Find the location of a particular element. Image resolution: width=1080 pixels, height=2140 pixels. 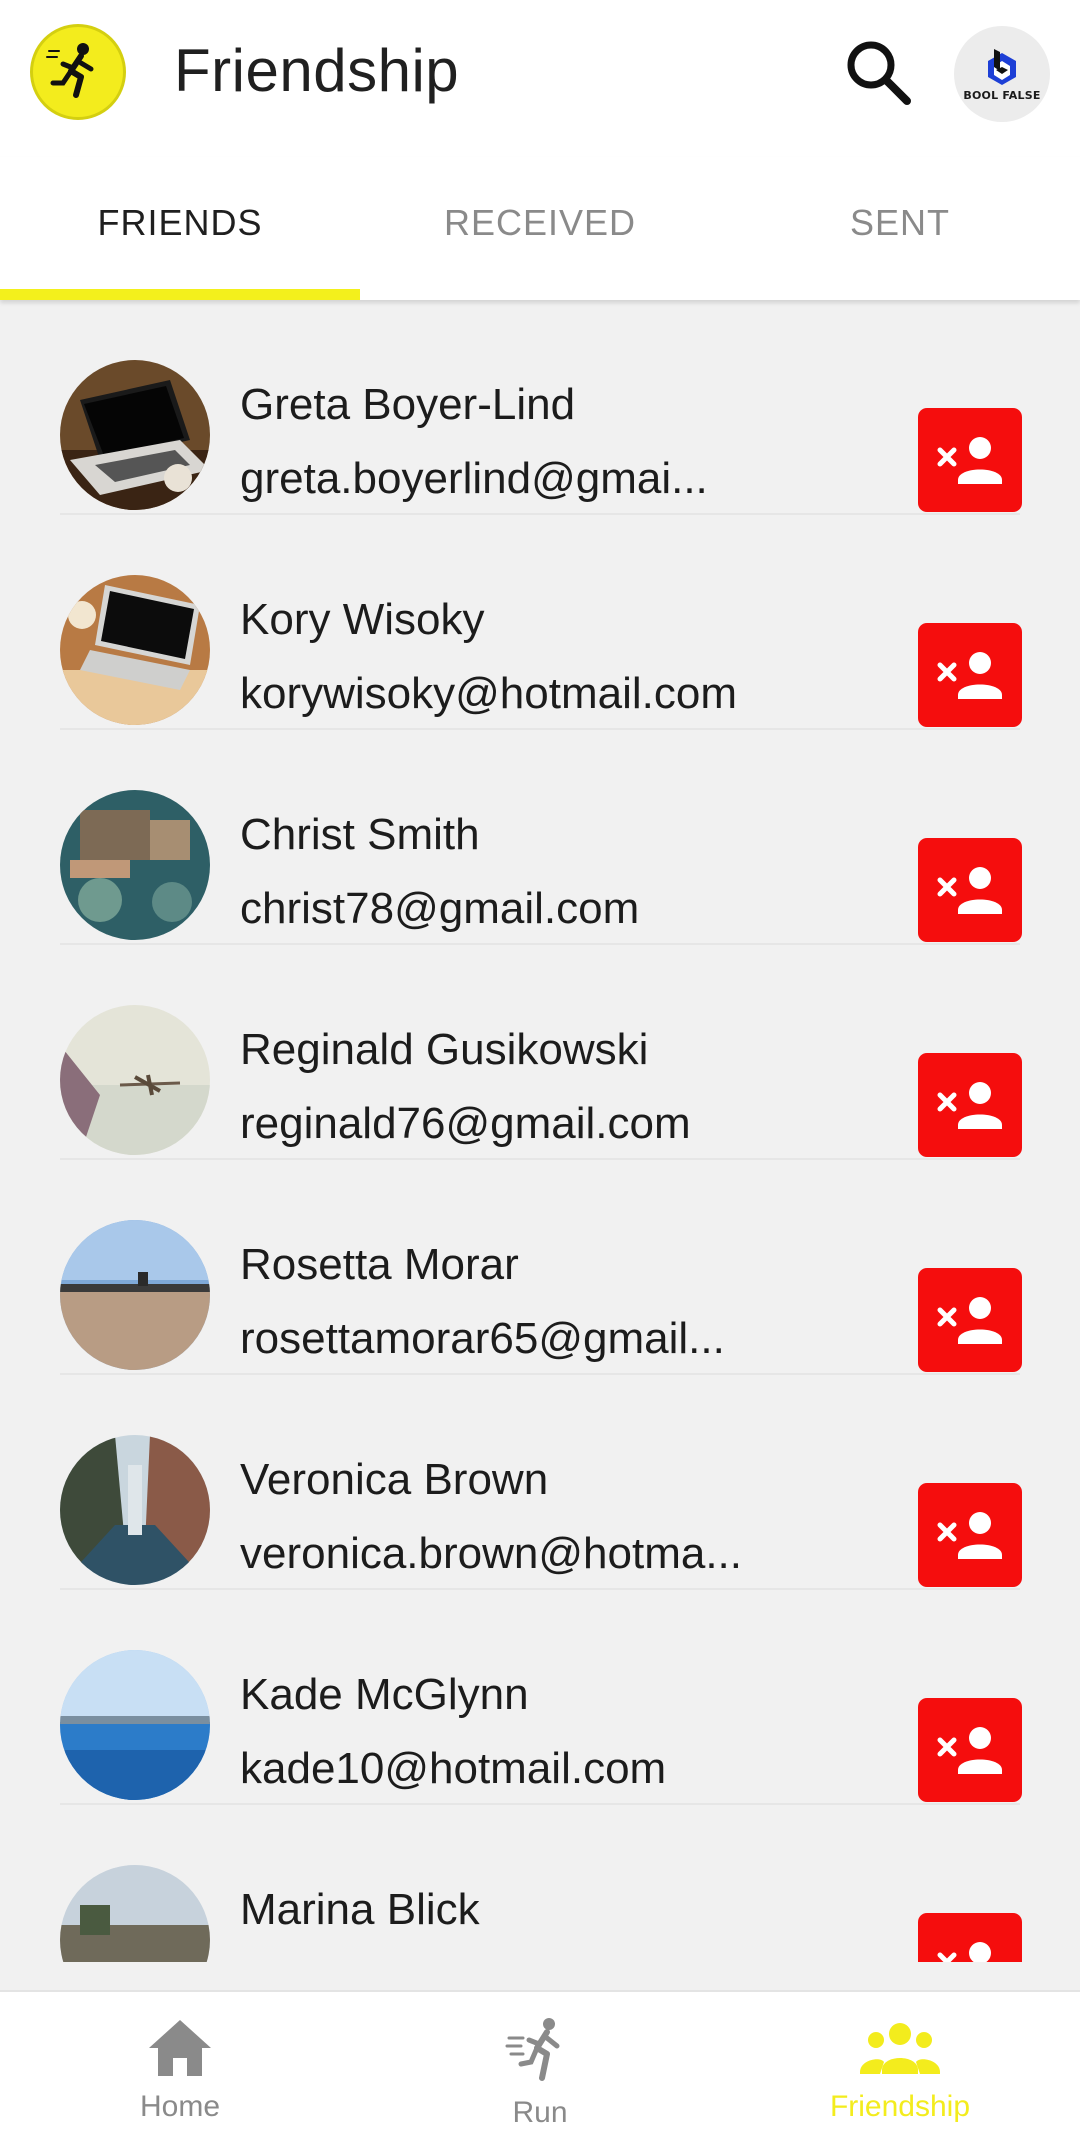

running-icon is located at coordinates (532, 2049).